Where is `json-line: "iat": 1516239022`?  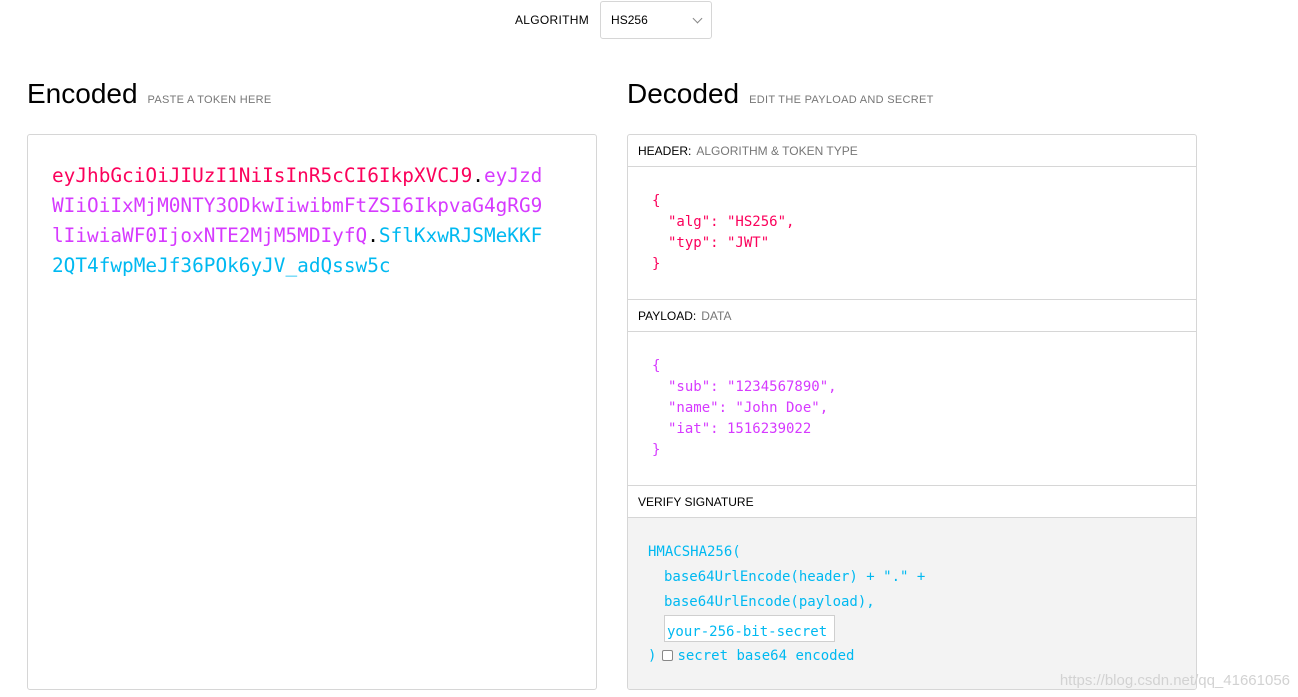
json-line: "iat": 1516239022 is located at coordinates (740, 429).